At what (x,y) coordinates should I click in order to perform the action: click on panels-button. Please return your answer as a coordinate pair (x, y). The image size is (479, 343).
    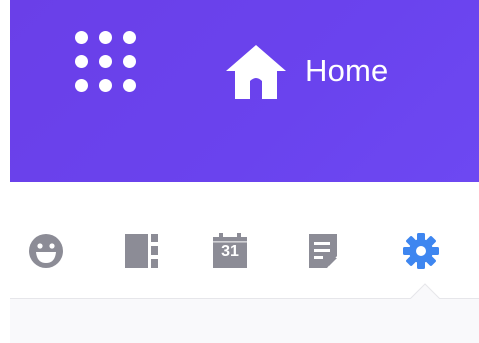
    Looking at the image, I should click on (142, 251).